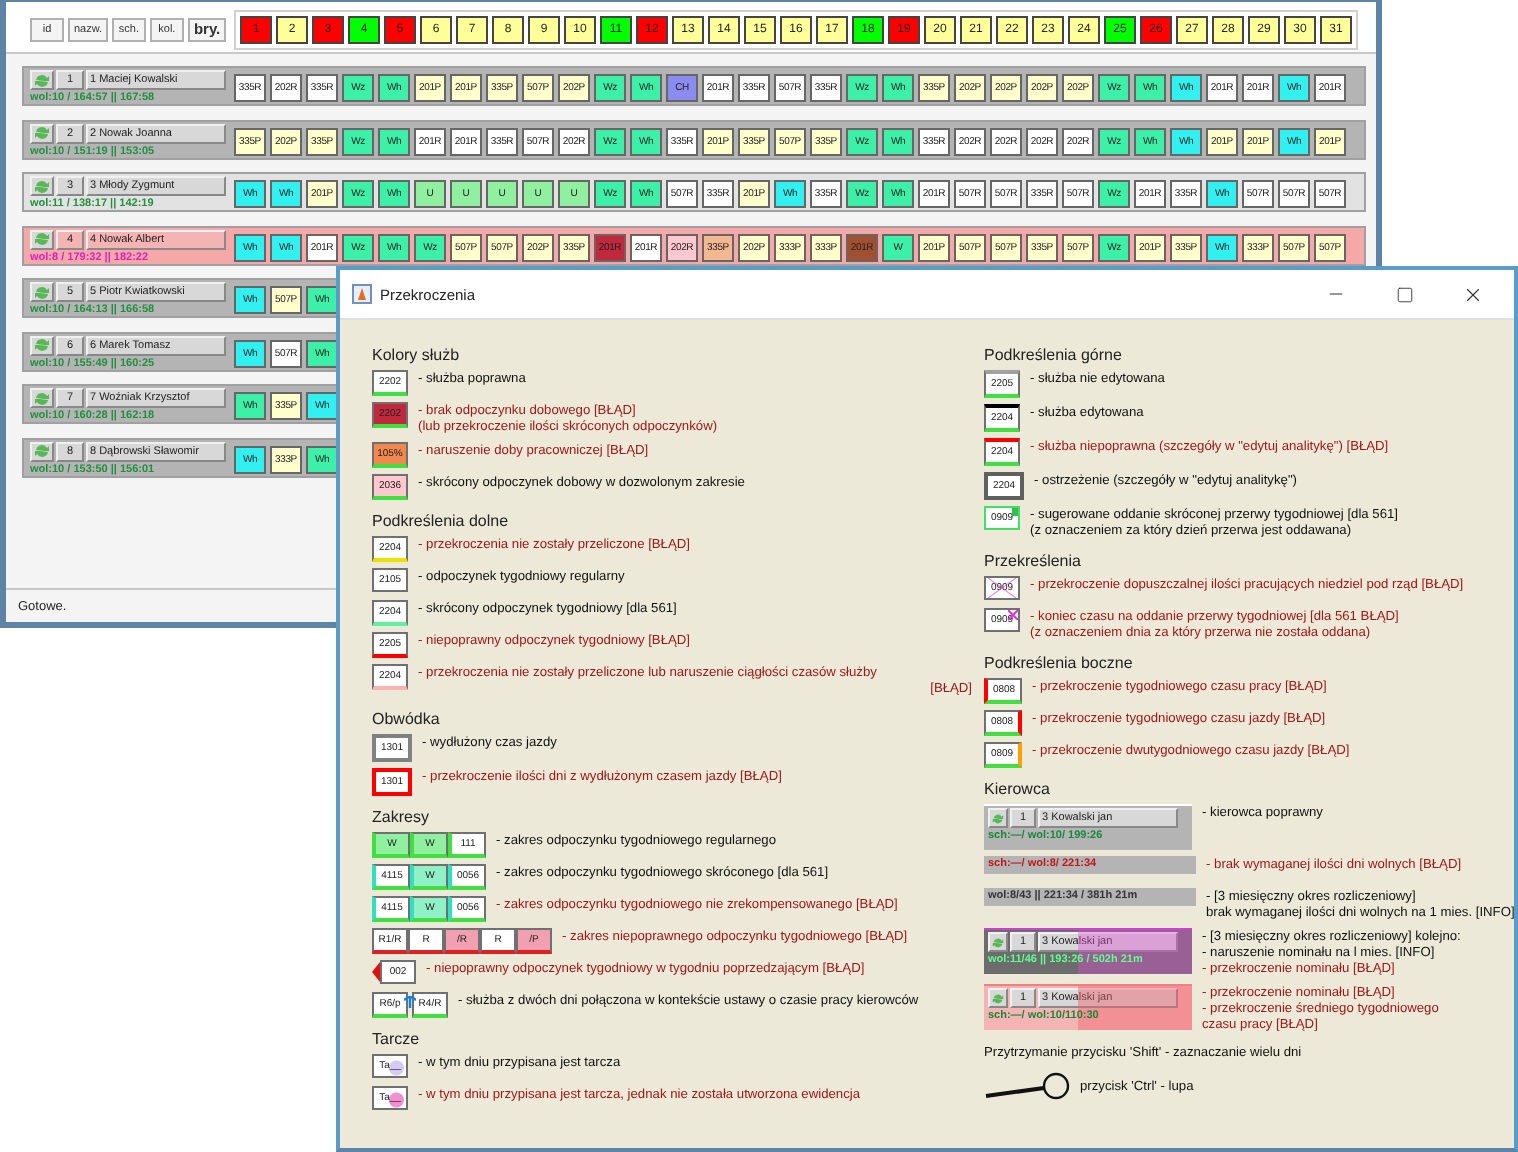 The height and width of the screenshot is (1152, 1518). Describe the element at coordinates (376, 972) in the screenshot. I see `arrow-icon` at that location.